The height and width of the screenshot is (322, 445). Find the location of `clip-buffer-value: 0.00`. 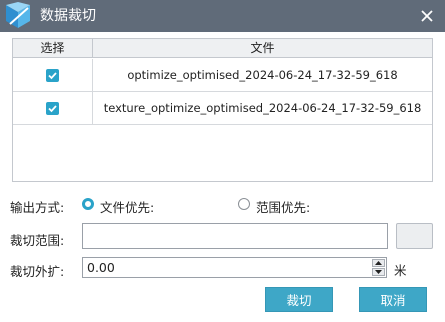

clip-buffer-value: 0.00 is located at coordinates (101, 268).